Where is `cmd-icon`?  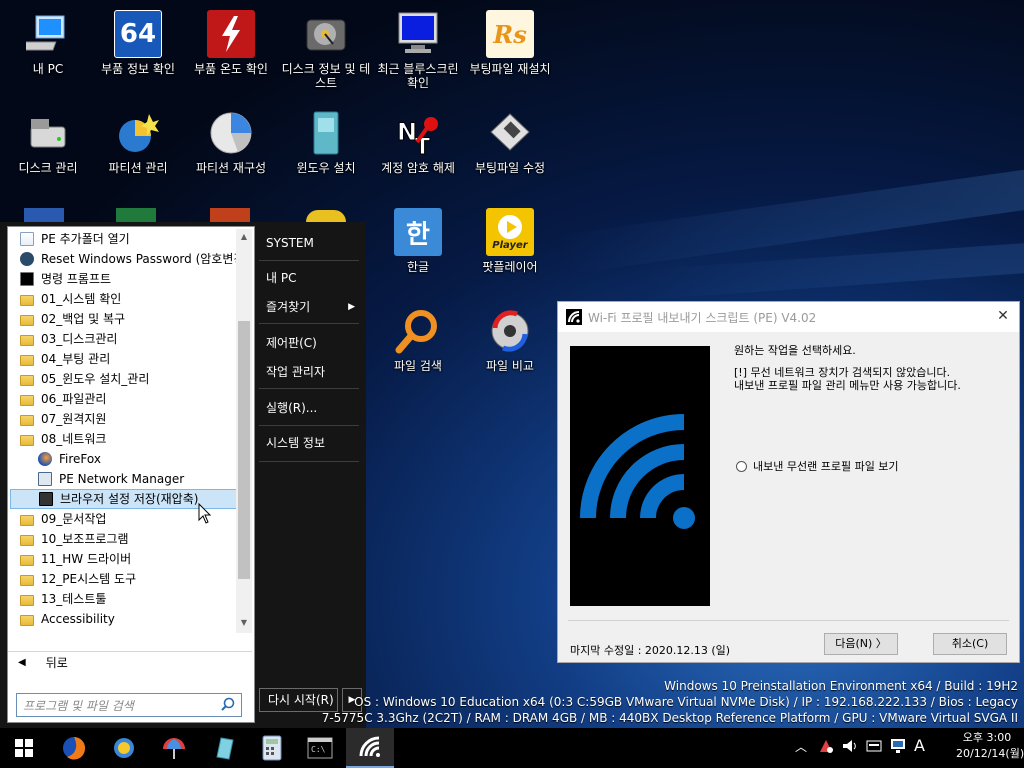
cmd-icon is located at coordinates (27, 279).